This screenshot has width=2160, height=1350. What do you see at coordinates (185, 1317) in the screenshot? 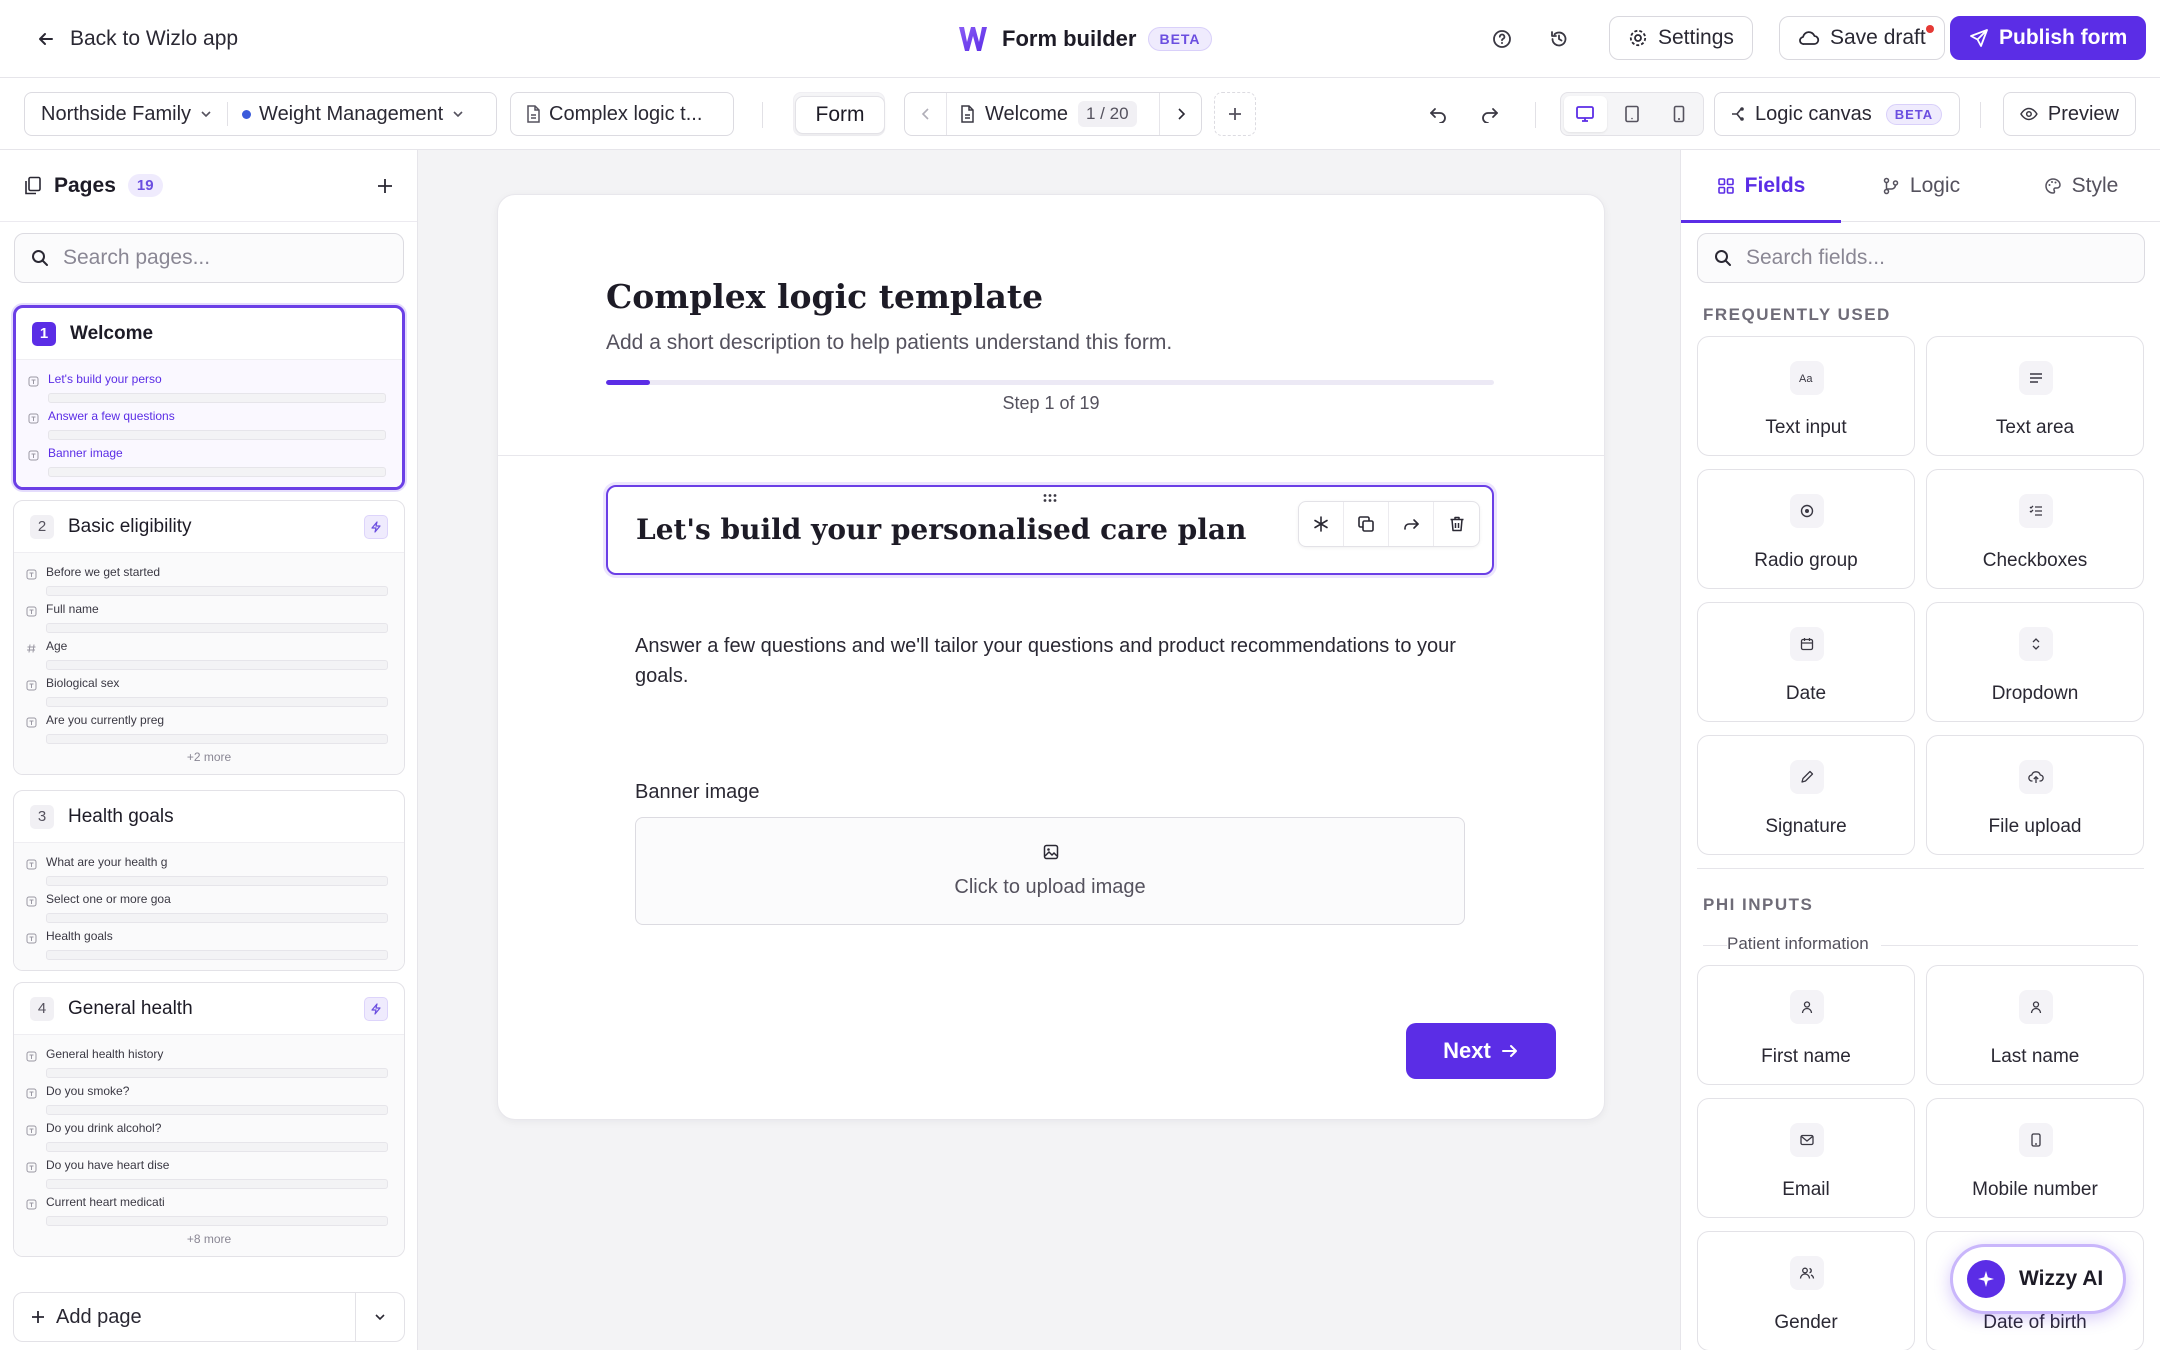
I see `add-page-button: Add page` at bounding box center [185, 1317].